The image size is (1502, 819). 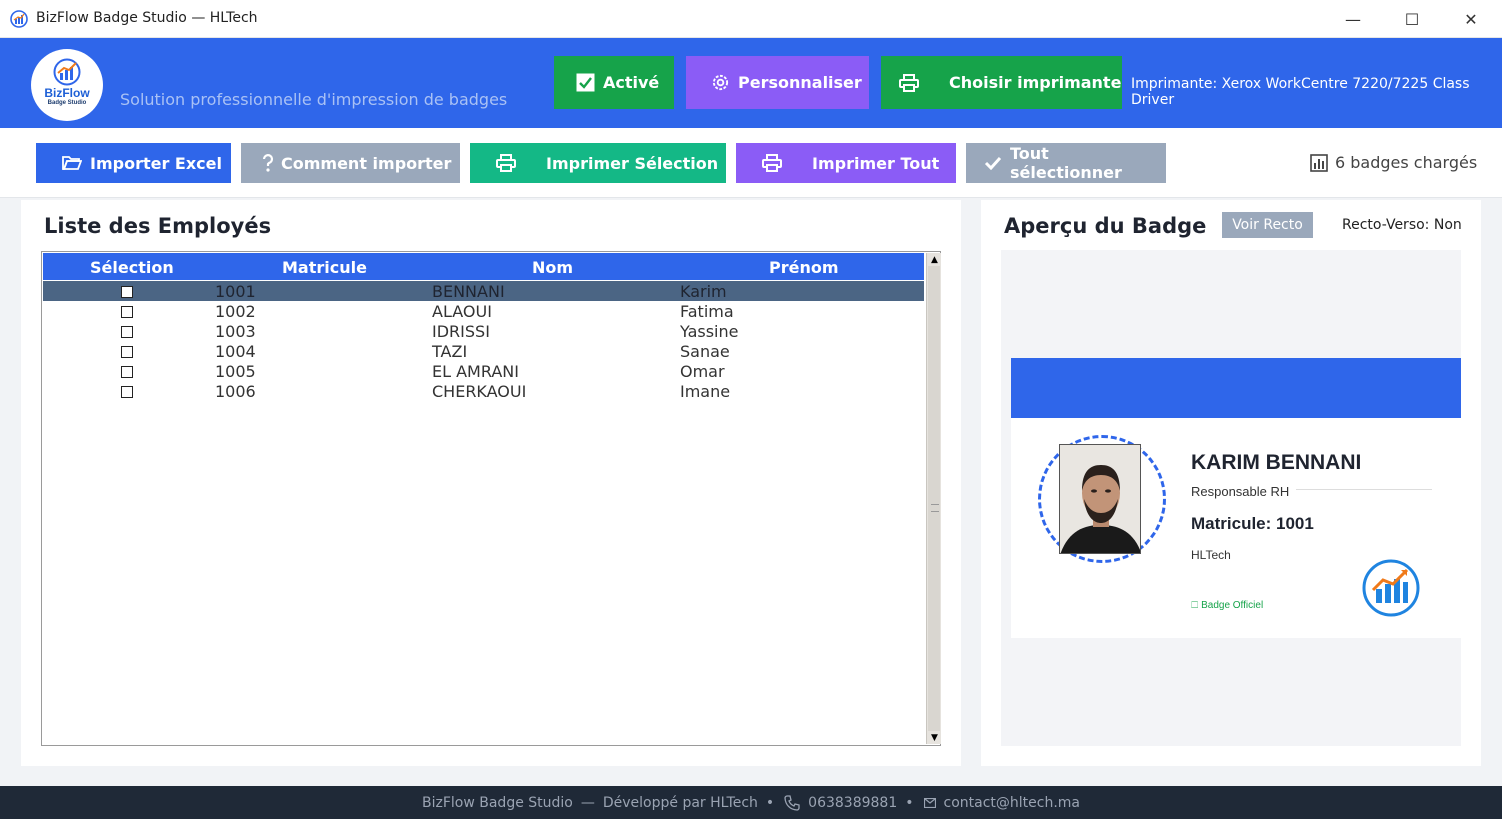 I want to click on table-row: 1001 BENNANI Karim, so click(x=483, y=291).